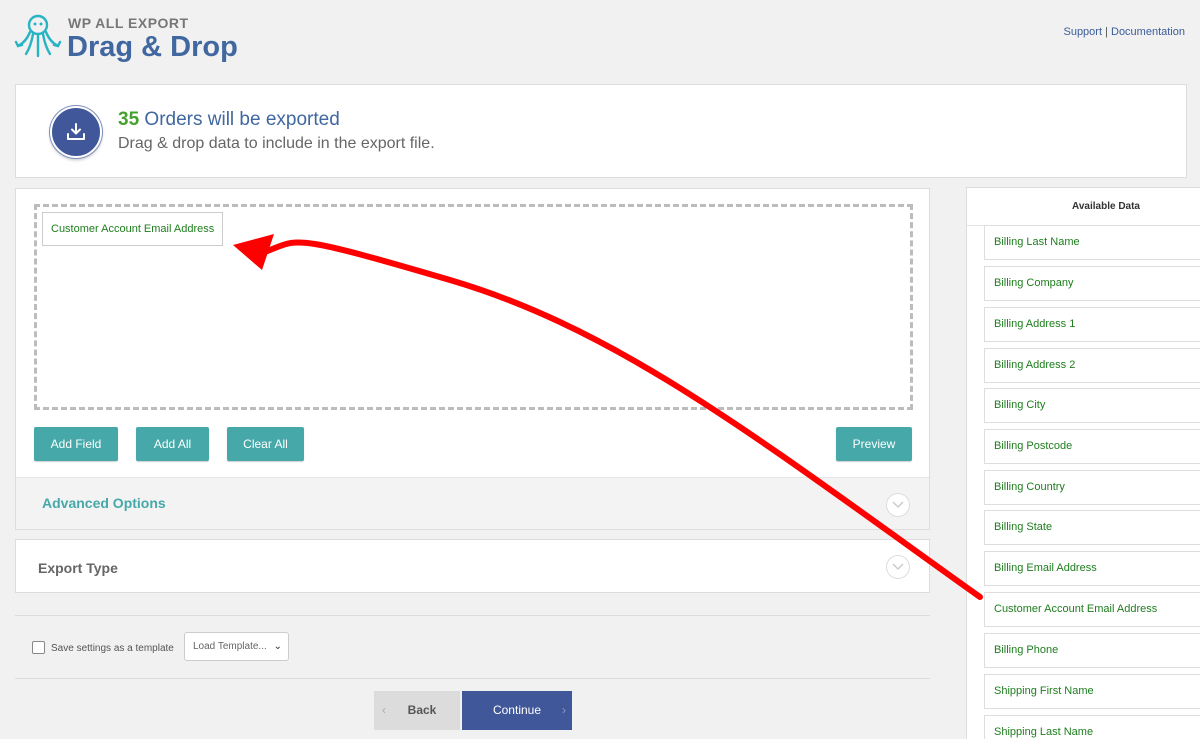 Image resolution: width=1200 pixels, height=739 pixels. What do you see at coordinates (1092, 446) in the screenshot?
I see `available-field-item: Billing Postcode` at bounding box center [1092, 446].